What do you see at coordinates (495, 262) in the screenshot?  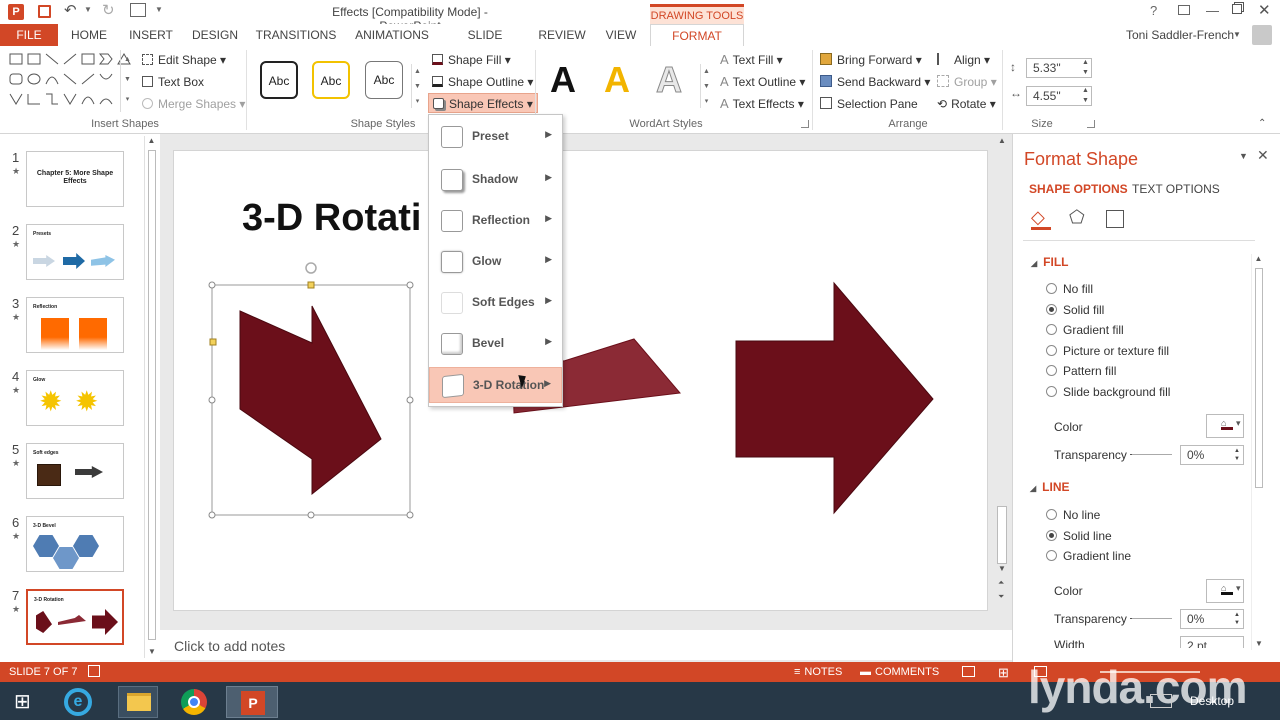 I see `menu-item-glow: Glow ▶` at bounding box center [495, 262].